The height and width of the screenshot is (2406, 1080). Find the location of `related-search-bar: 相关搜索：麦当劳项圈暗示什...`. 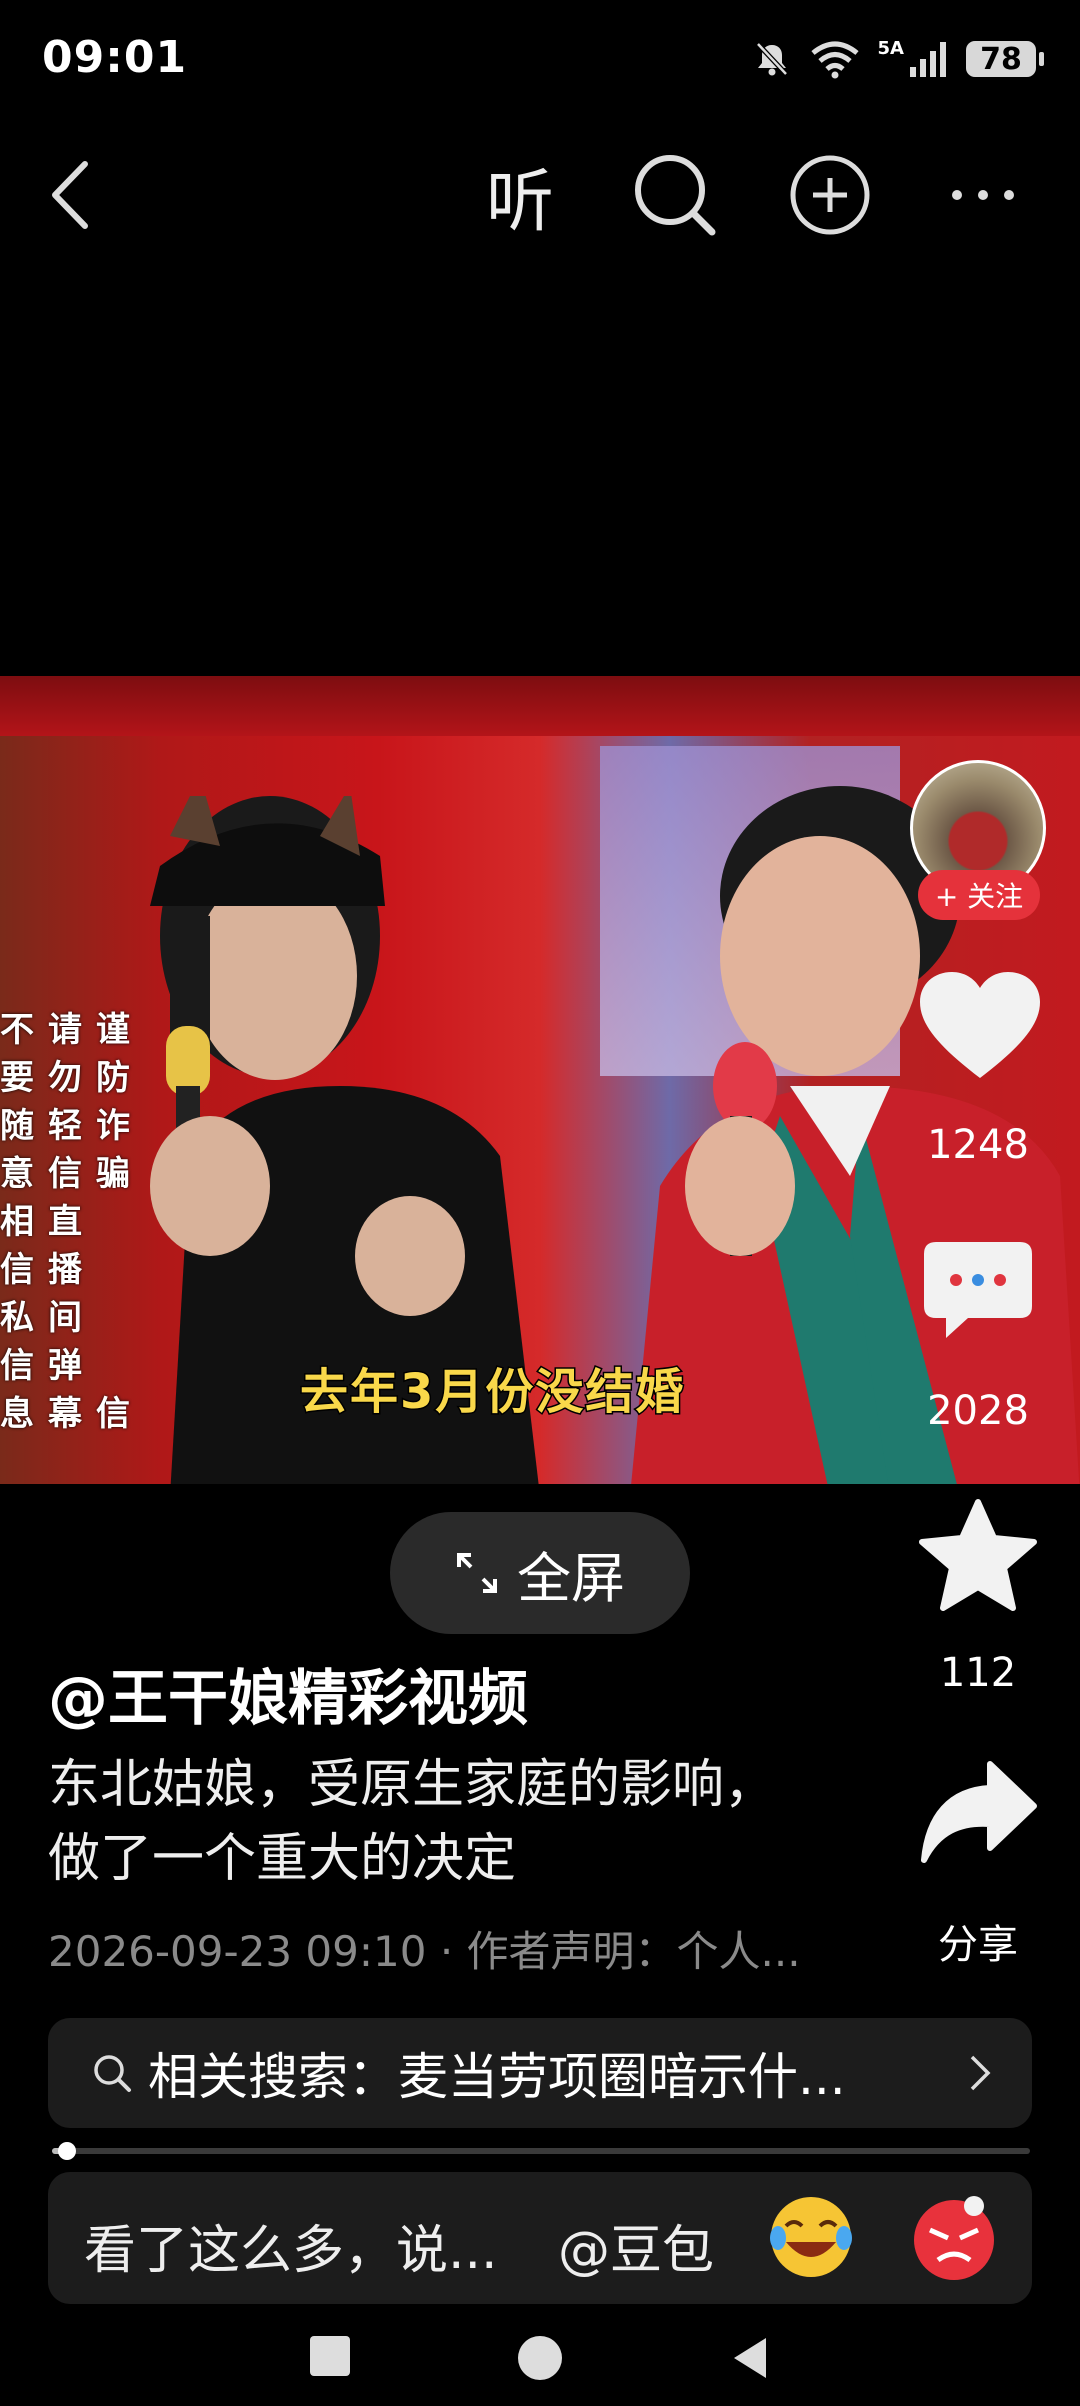

related-search-bar: 相关搜索：麦当劳项圈暗示什... is located at coordinates (540, 2073).